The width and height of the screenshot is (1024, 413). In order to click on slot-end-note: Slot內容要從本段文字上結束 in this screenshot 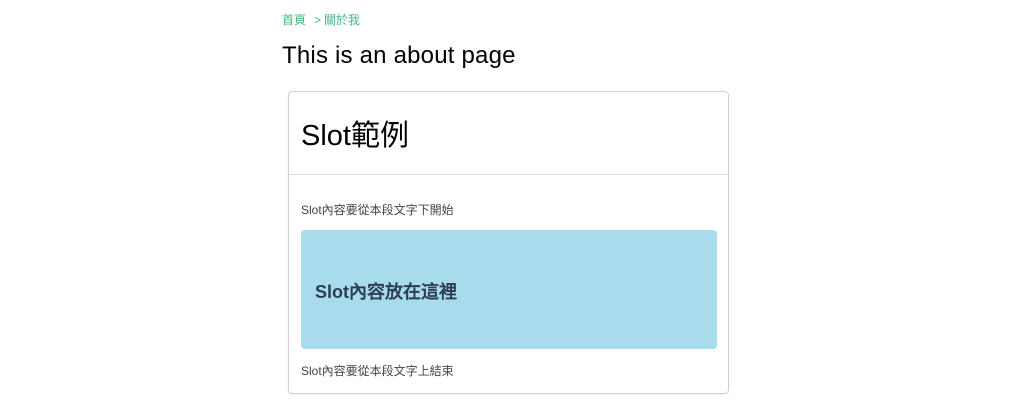, I will do `click(377, 371)`.